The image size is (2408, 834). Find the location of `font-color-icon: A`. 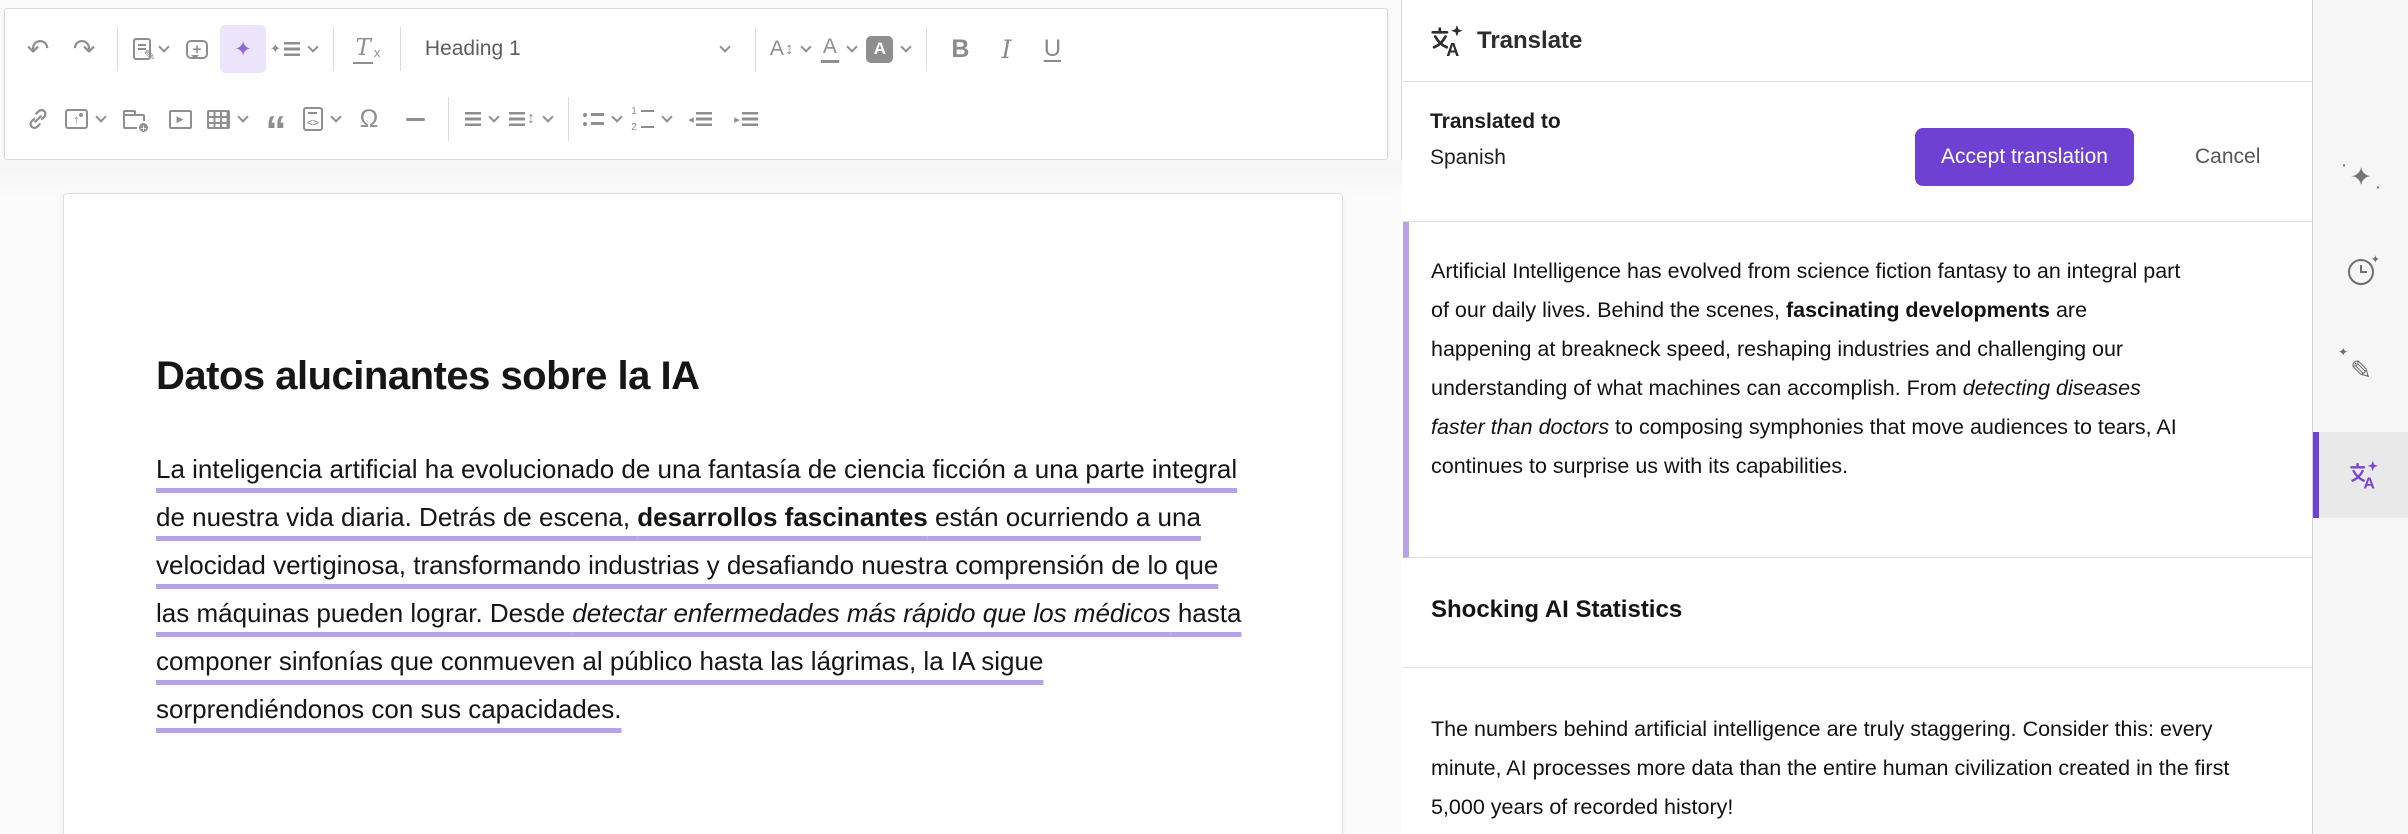

font-color-icon: A is located at coordinates (829, 49).